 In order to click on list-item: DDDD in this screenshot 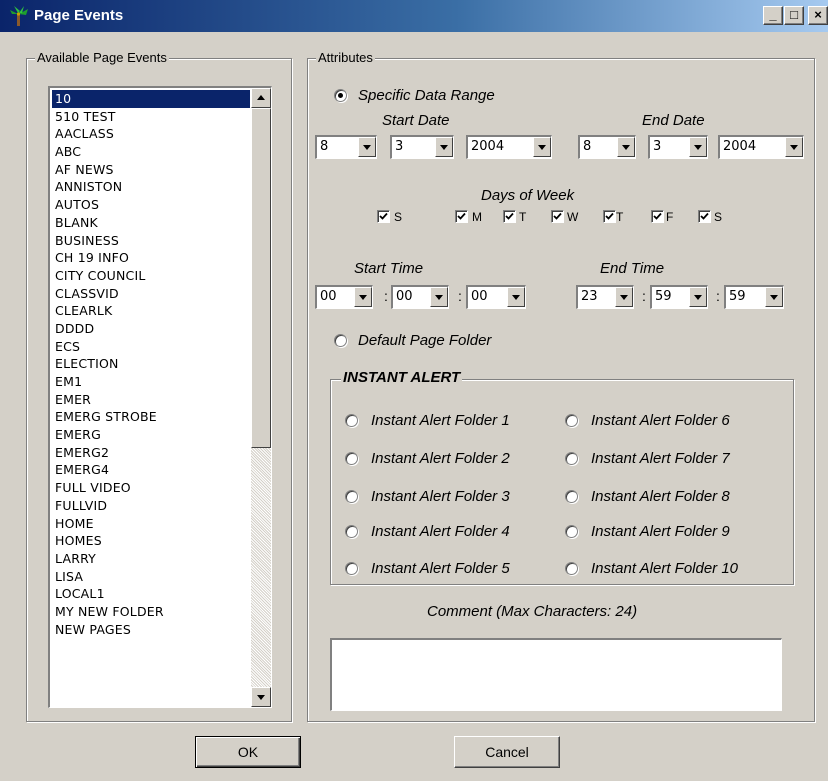, I will do `click(151, 329)`.